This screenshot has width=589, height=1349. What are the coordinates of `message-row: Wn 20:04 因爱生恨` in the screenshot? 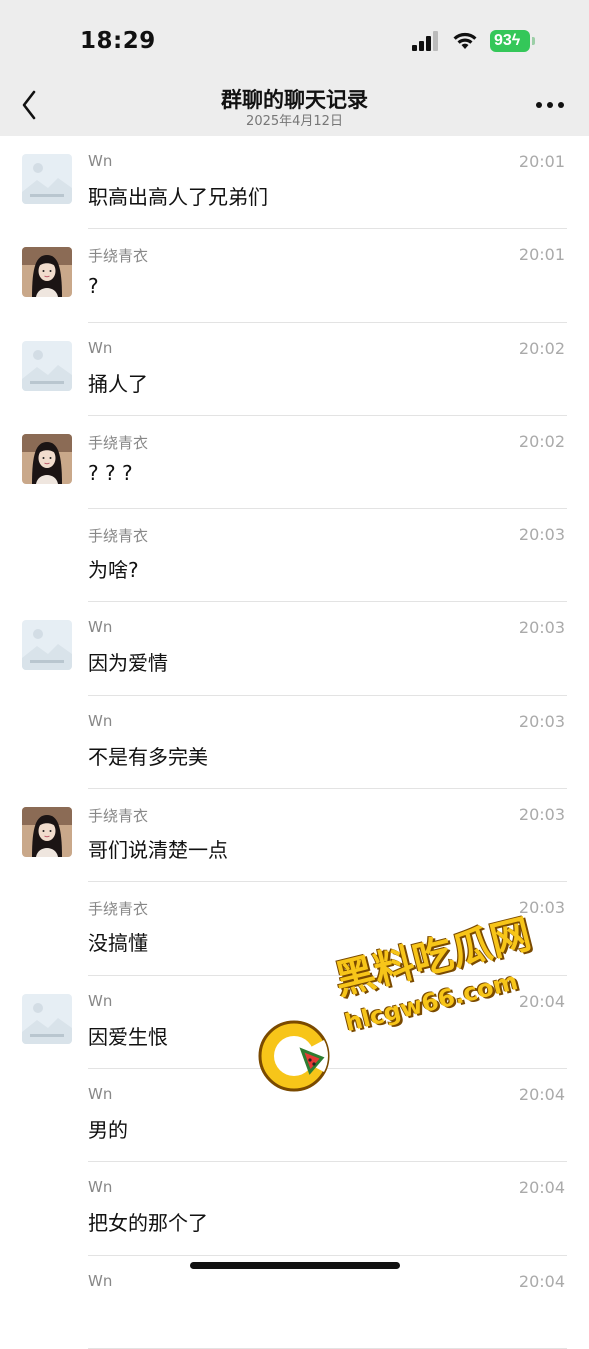 It's located at (294, 1022).